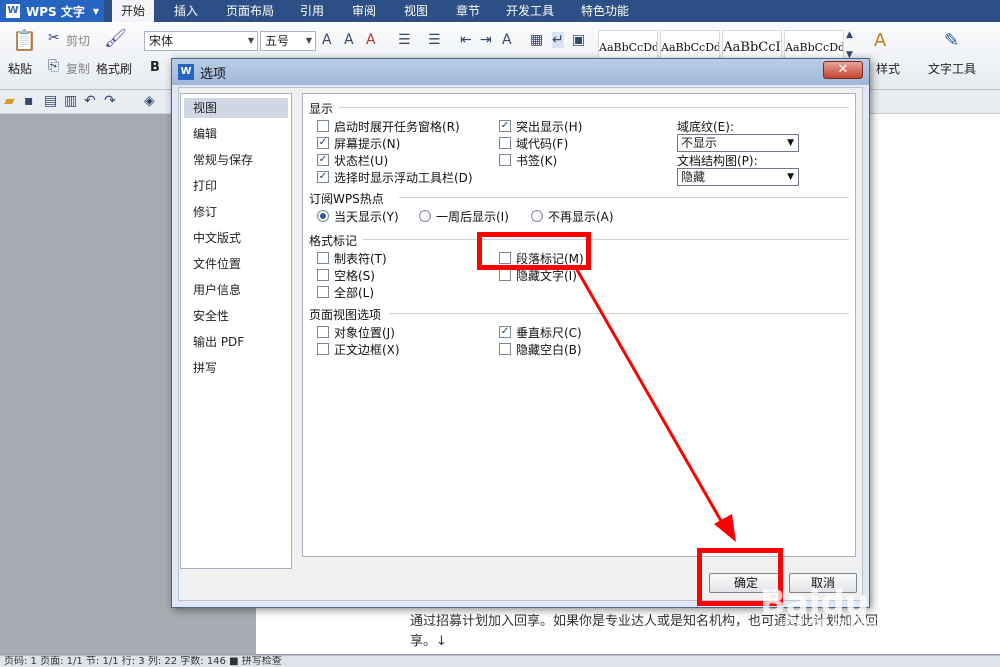  Describe the element at coordinates (840, 622) in the screenshot. I see `baidu-watermark-url: jingyan.baidu.com` at that location.